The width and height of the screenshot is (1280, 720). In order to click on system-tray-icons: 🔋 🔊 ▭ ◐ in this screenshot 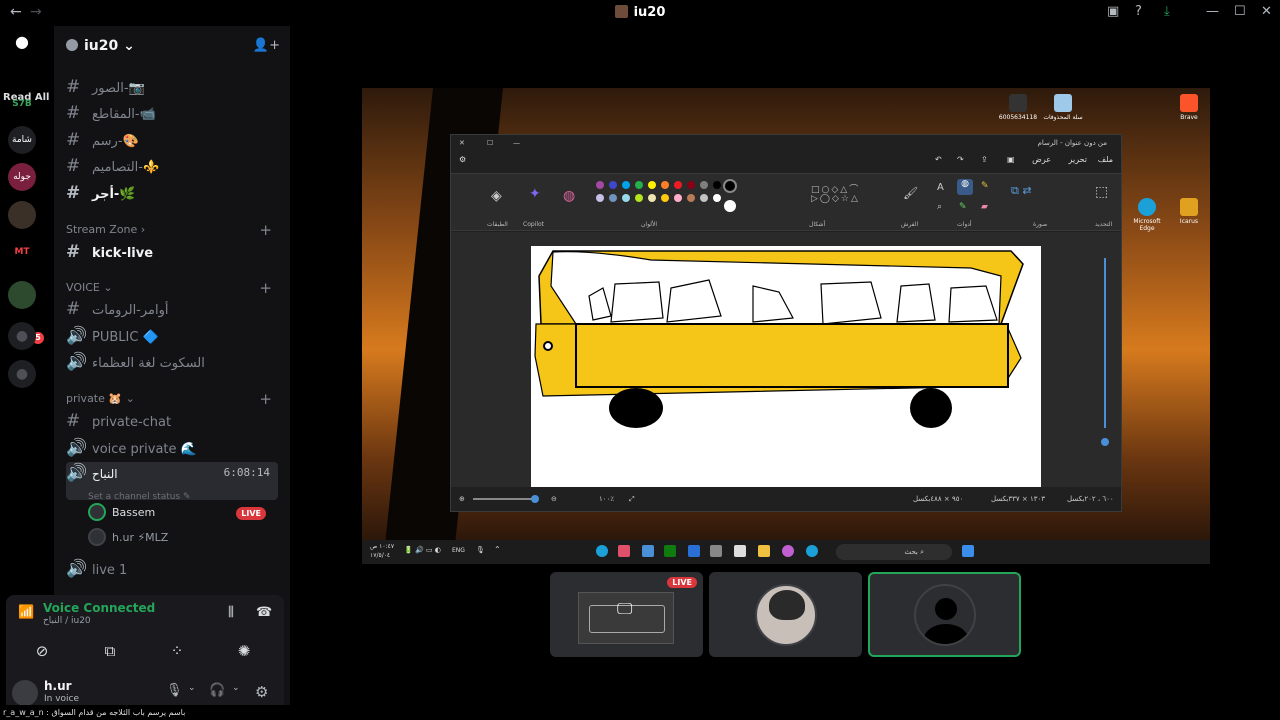, I will do `click(422, 550)`.